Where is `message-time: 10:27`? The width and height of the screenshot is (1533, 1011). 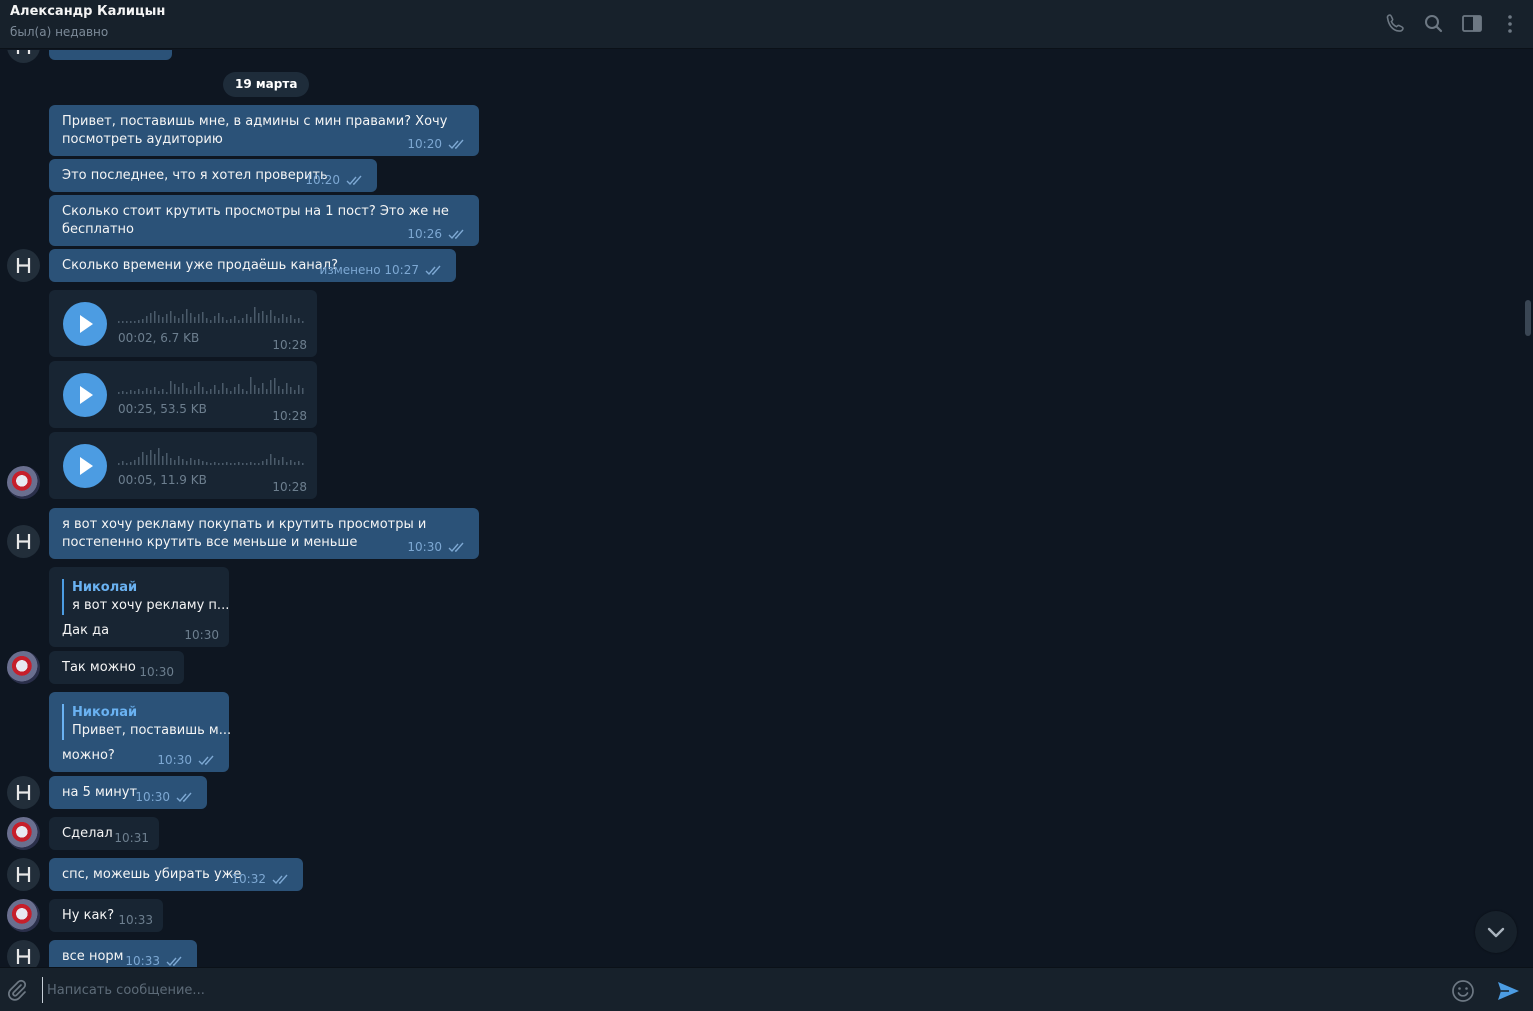
message-time: 10:27 is located at coordinates (401, 270).